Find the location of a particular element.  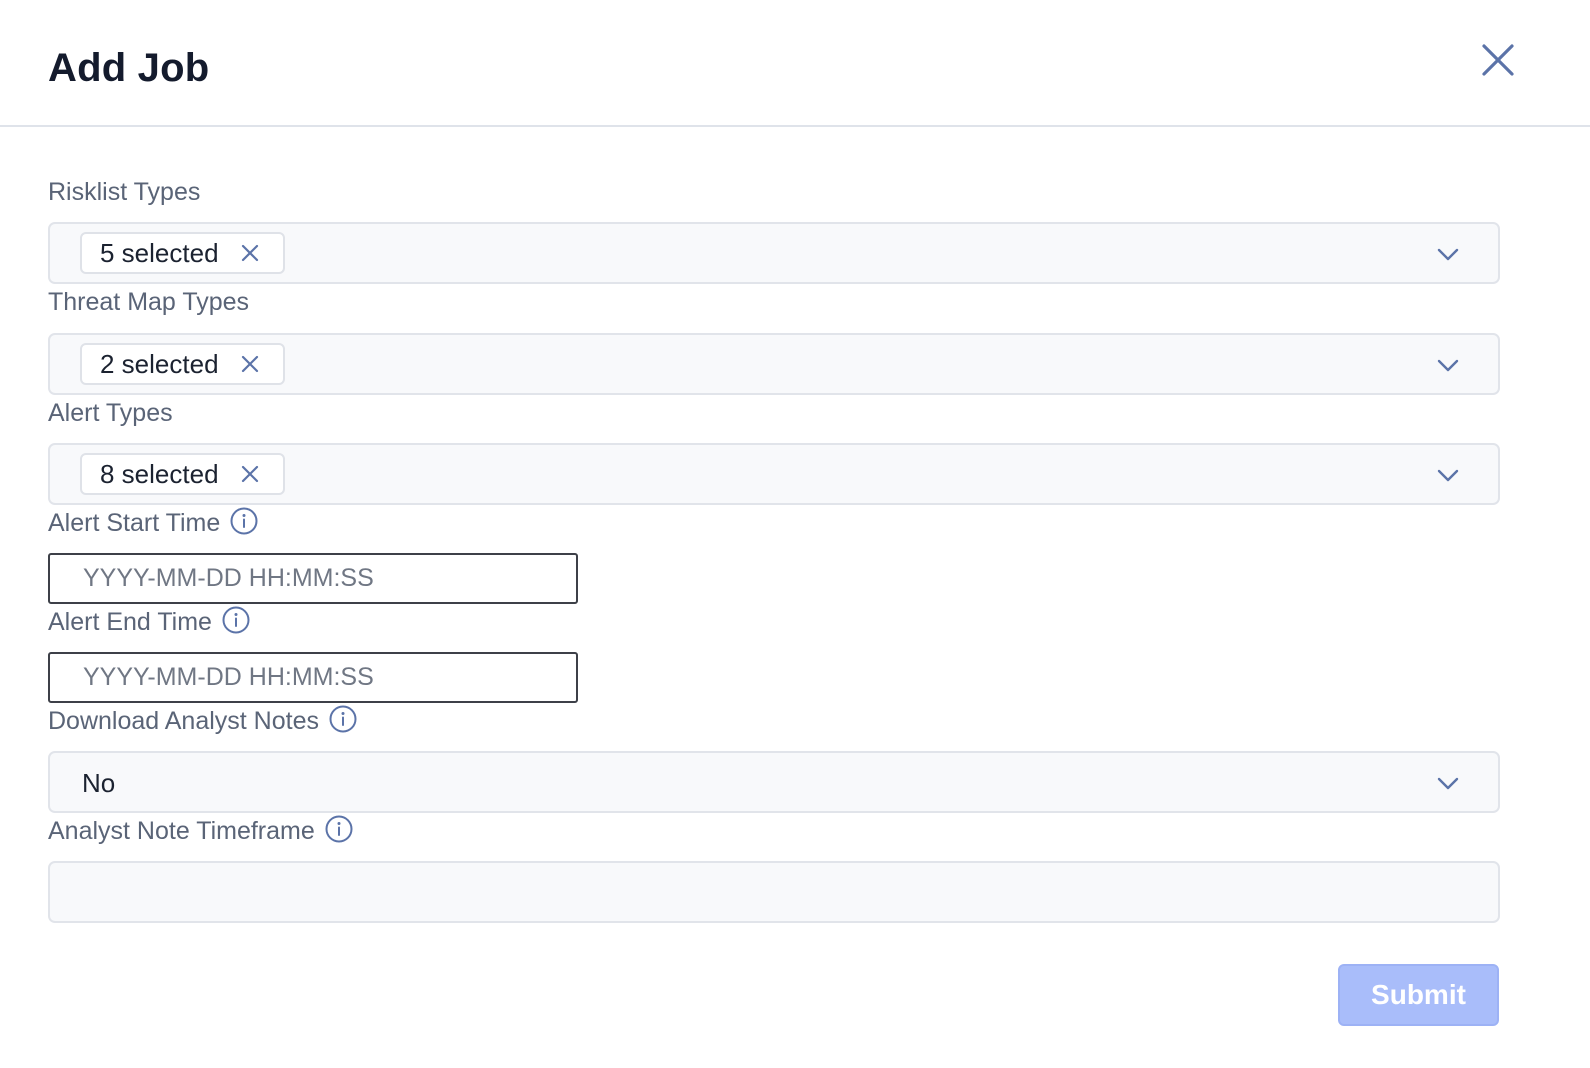

threat-map-types-label-text: Threat Map Types is located at coordinates (149, 302).